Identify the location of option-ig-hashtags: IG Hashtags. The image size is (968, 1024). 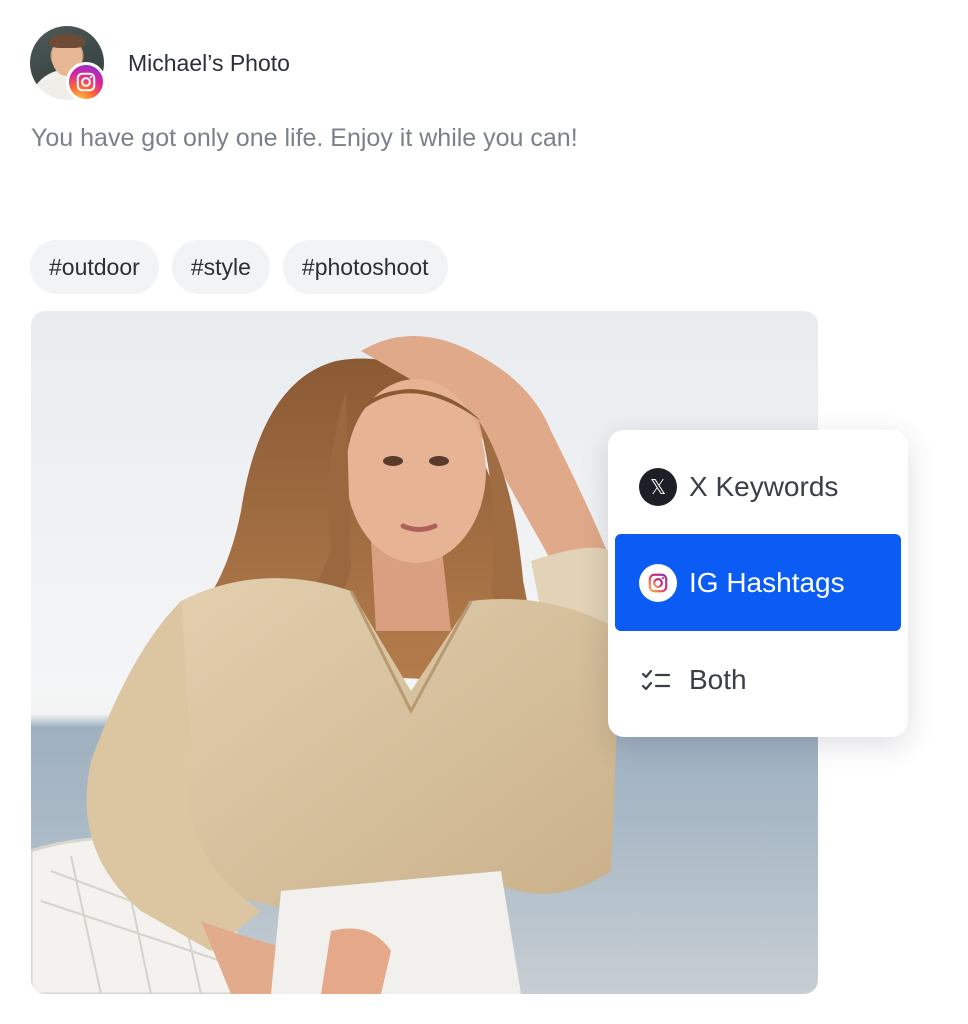
(758, 582).